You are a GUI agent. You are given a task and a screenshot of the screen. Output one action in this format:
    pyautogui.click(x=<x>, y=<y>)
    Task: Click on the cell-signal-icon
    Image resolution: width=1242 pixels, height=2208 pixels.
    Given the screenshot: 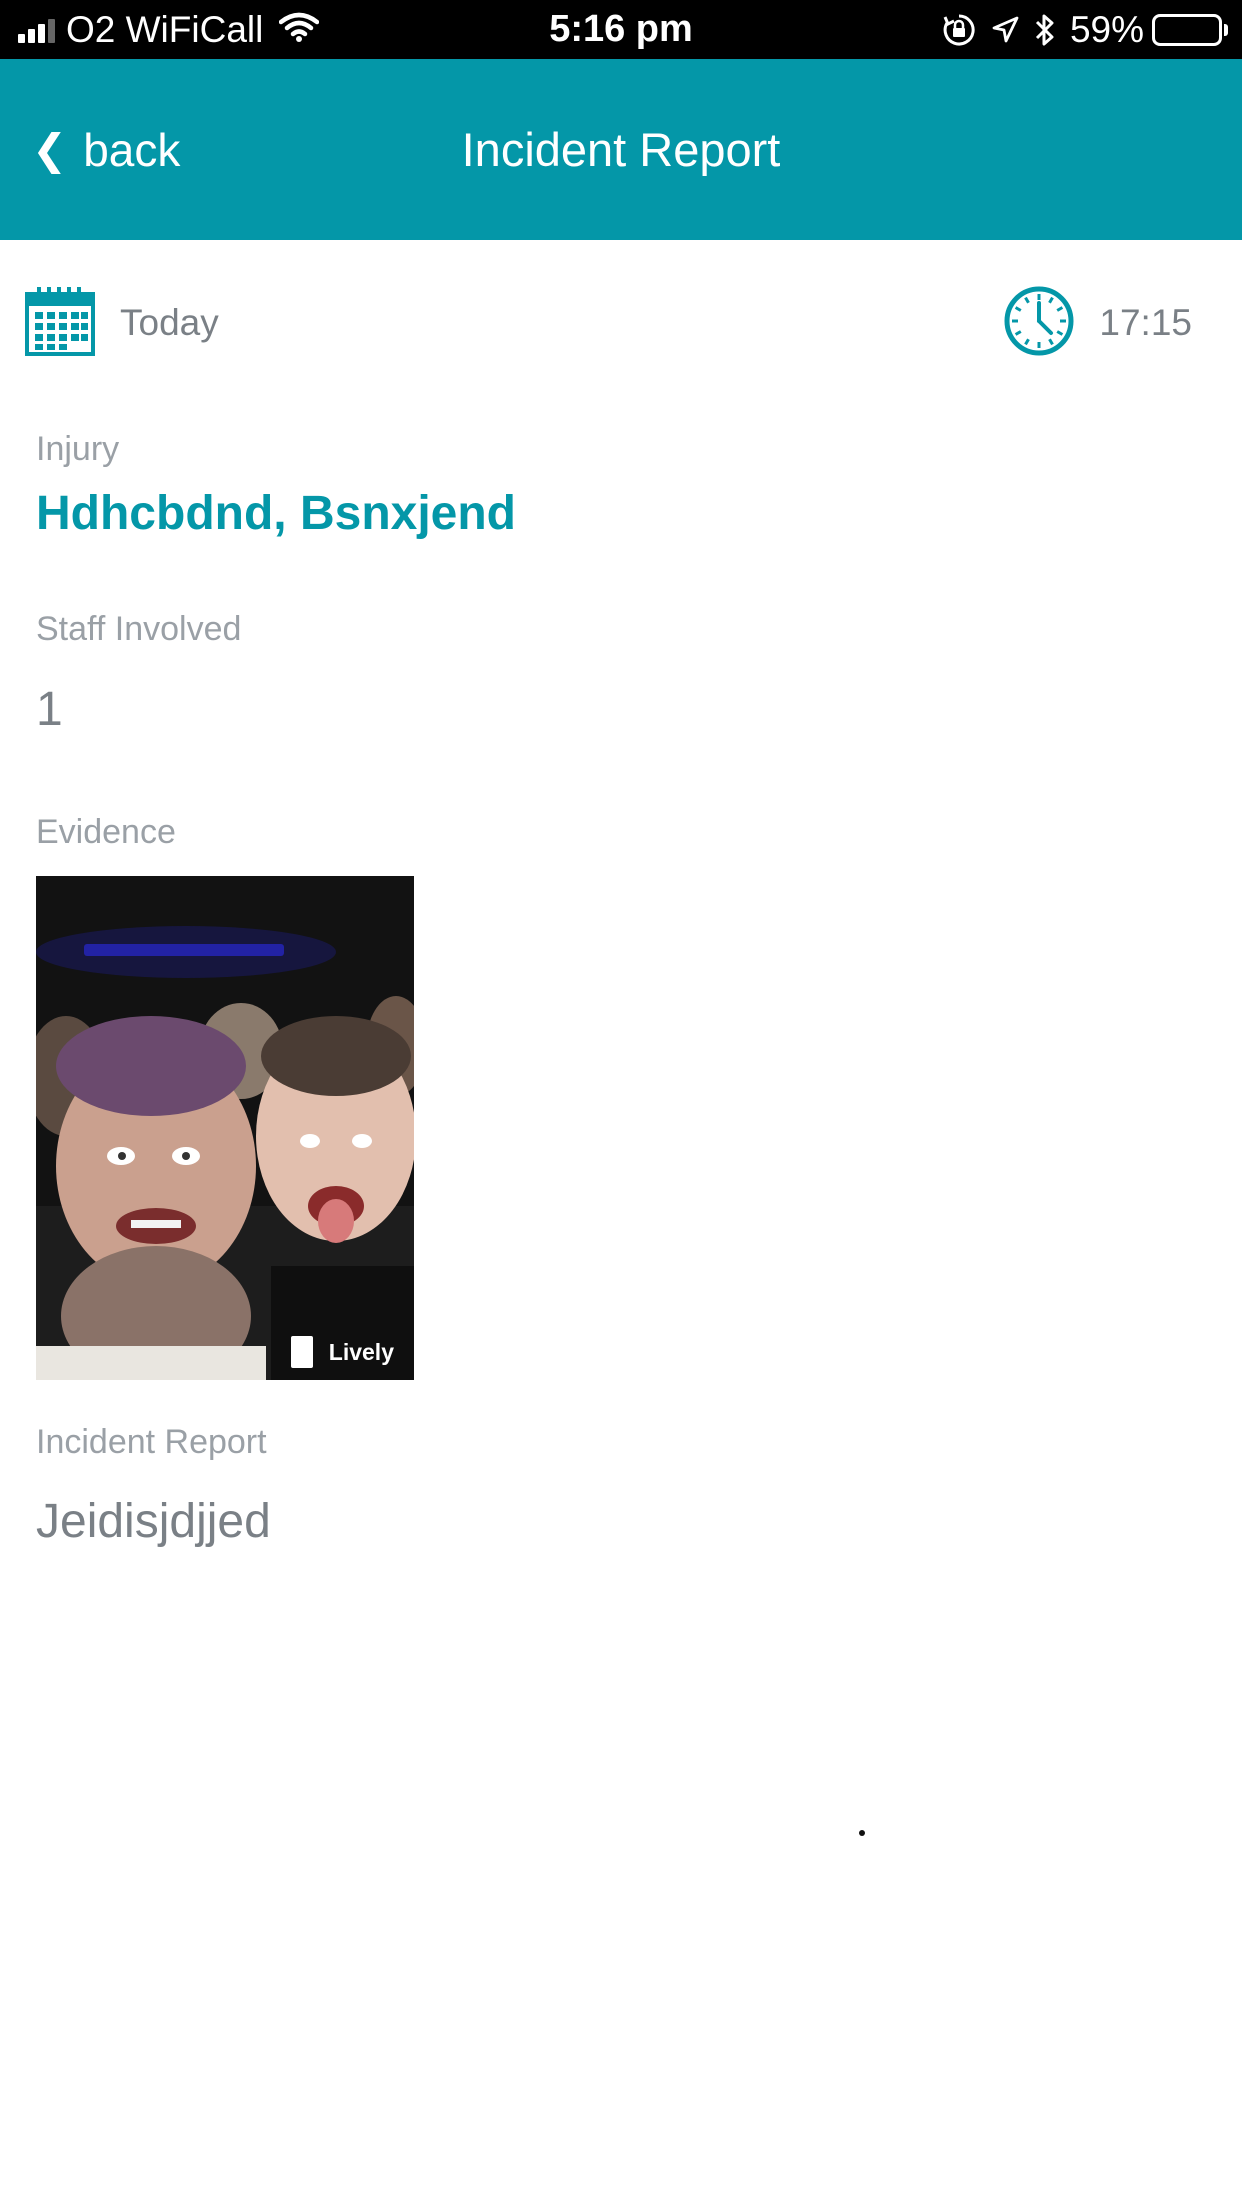 What is the action you would take?
    pyautogui.click(x=38, y=30)
    